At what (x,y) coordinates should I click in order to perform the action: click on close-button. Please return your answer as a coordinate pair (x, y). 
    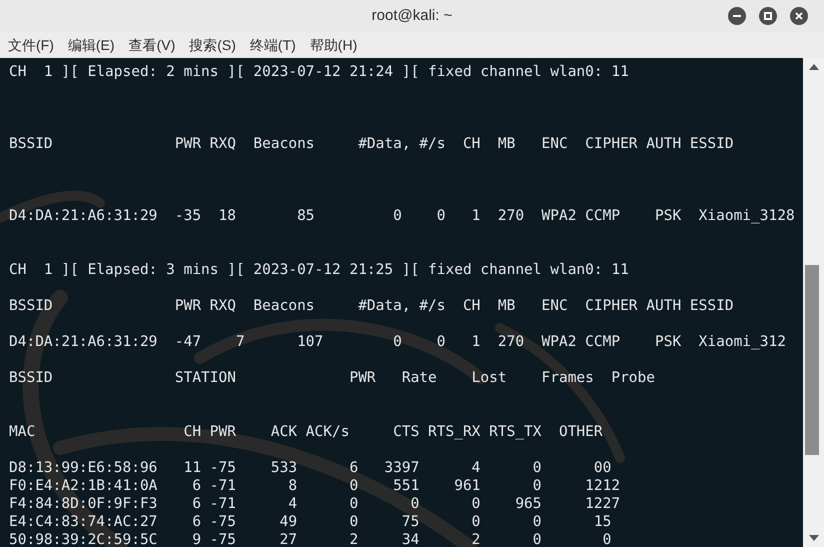
    Looking at the image, I should click on (799, 16).